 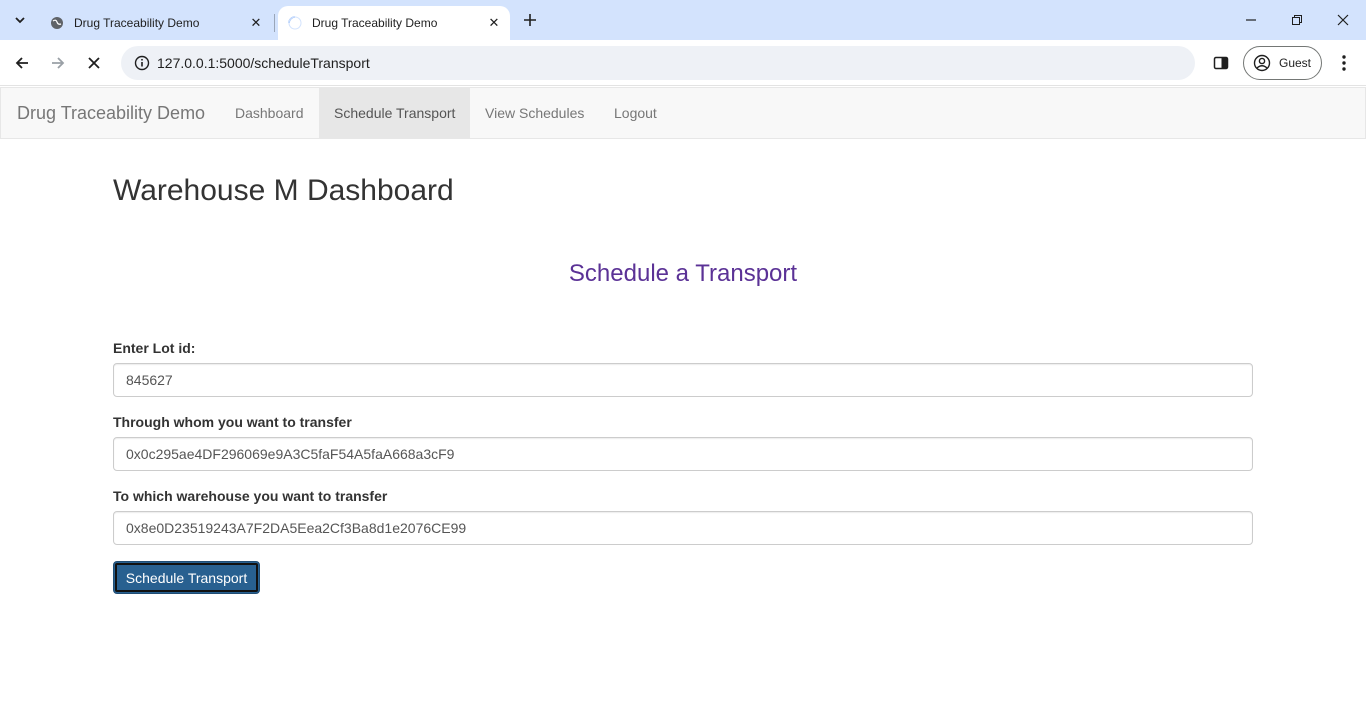 I want to click on arrow-right-icon, so click(x=58, y=63).